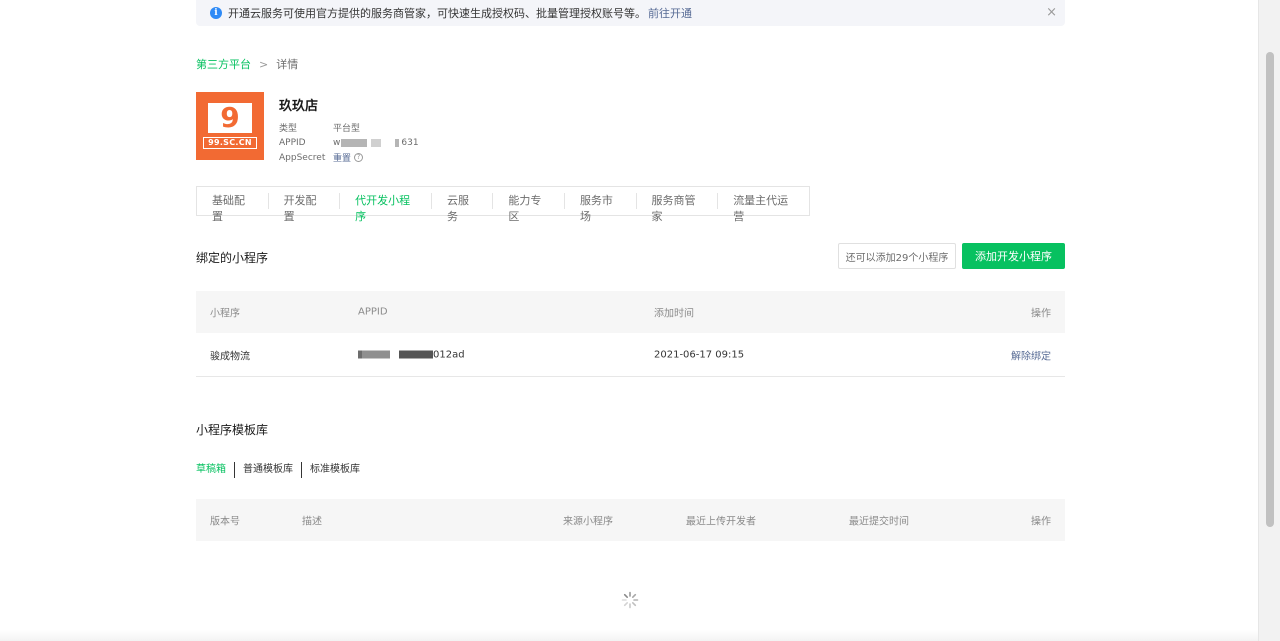 The width and height of the screenshot is (1280, 641). I want to click on template-table: 版本号 描述 来源小程序 最近上传开发者 最近提交时间 操作, so click(630, 520).